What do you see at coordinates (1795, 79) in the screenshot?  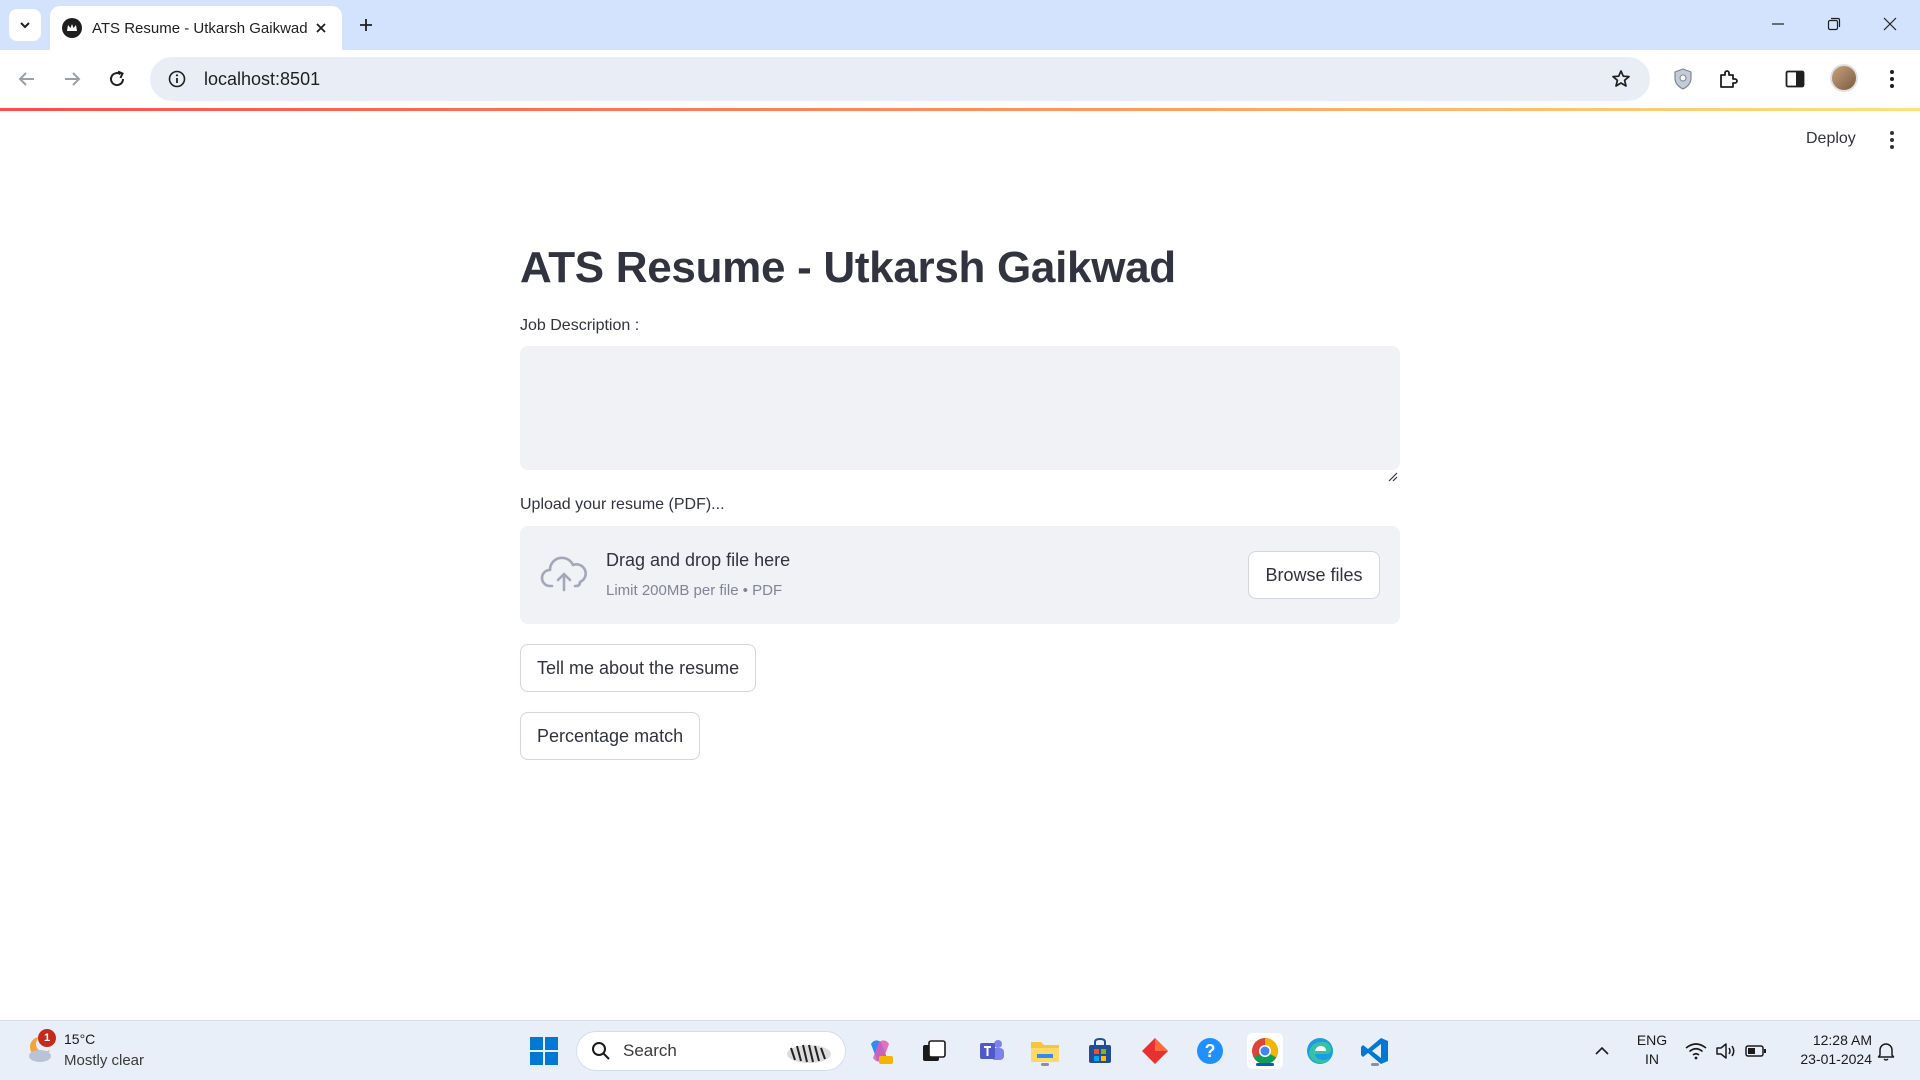 I see `side-panel-icon` at bounding box center [1795, 79].